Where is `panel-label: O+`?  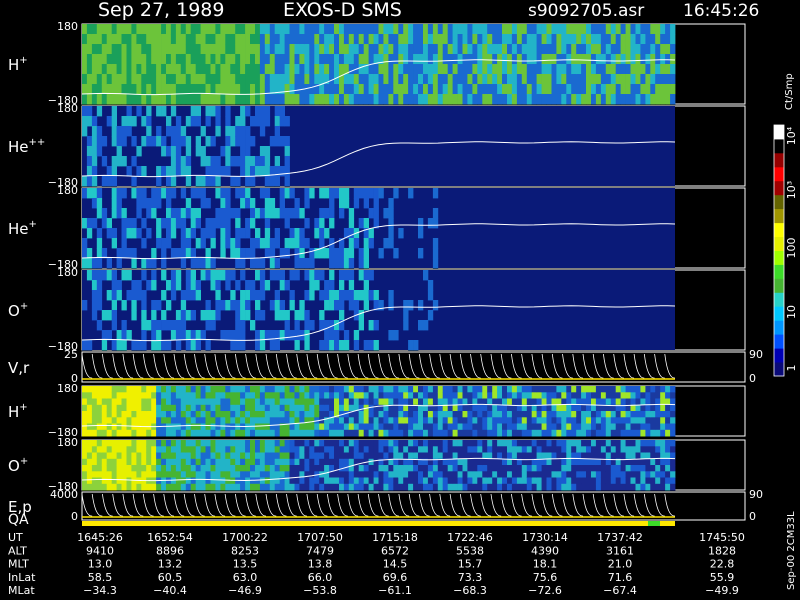 panel-label: O+ is located at coordinates (18, 465).